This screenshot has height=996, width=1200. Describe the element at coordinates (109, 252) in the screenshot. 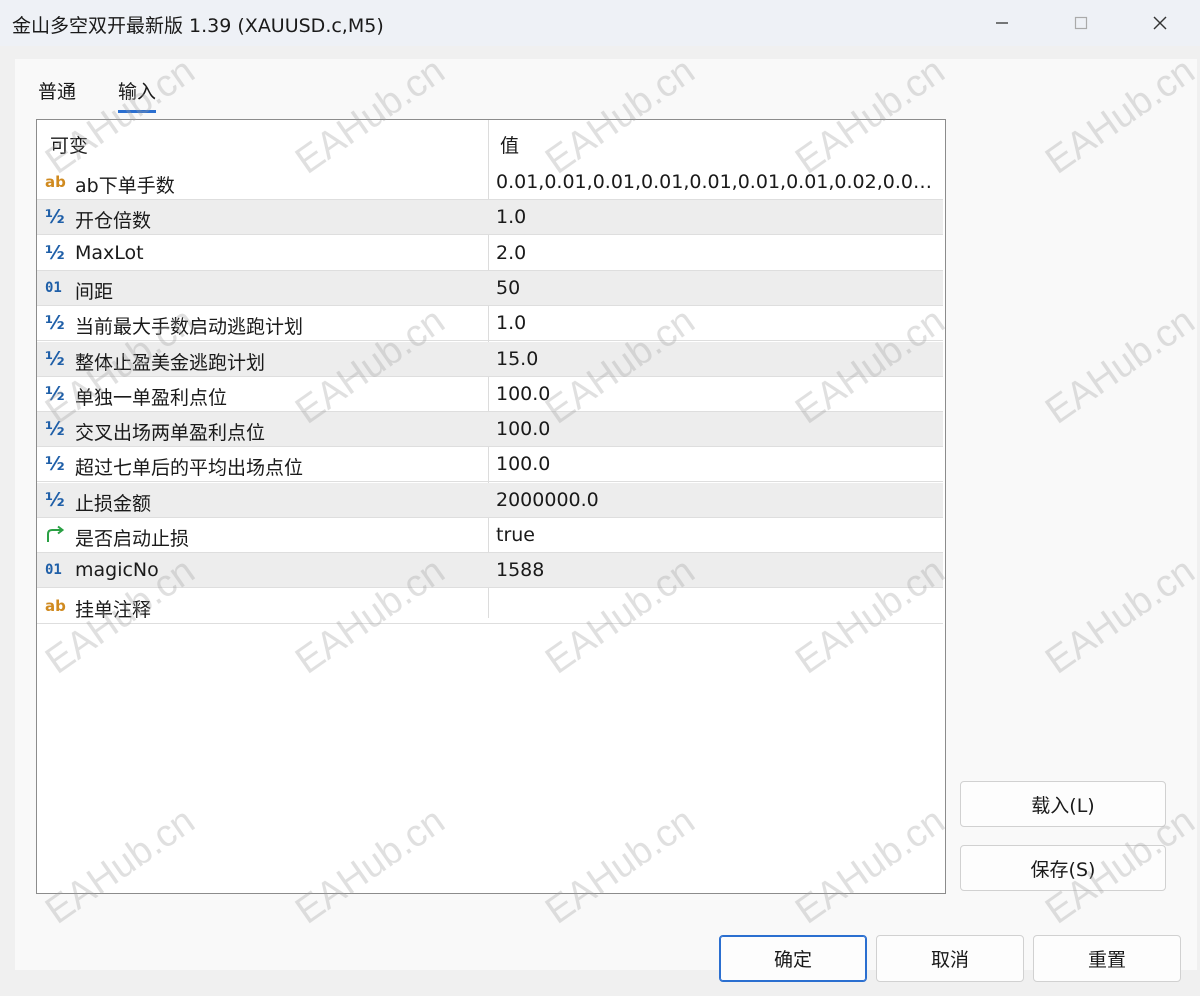

I see `param-name: MaxLot` at that location.